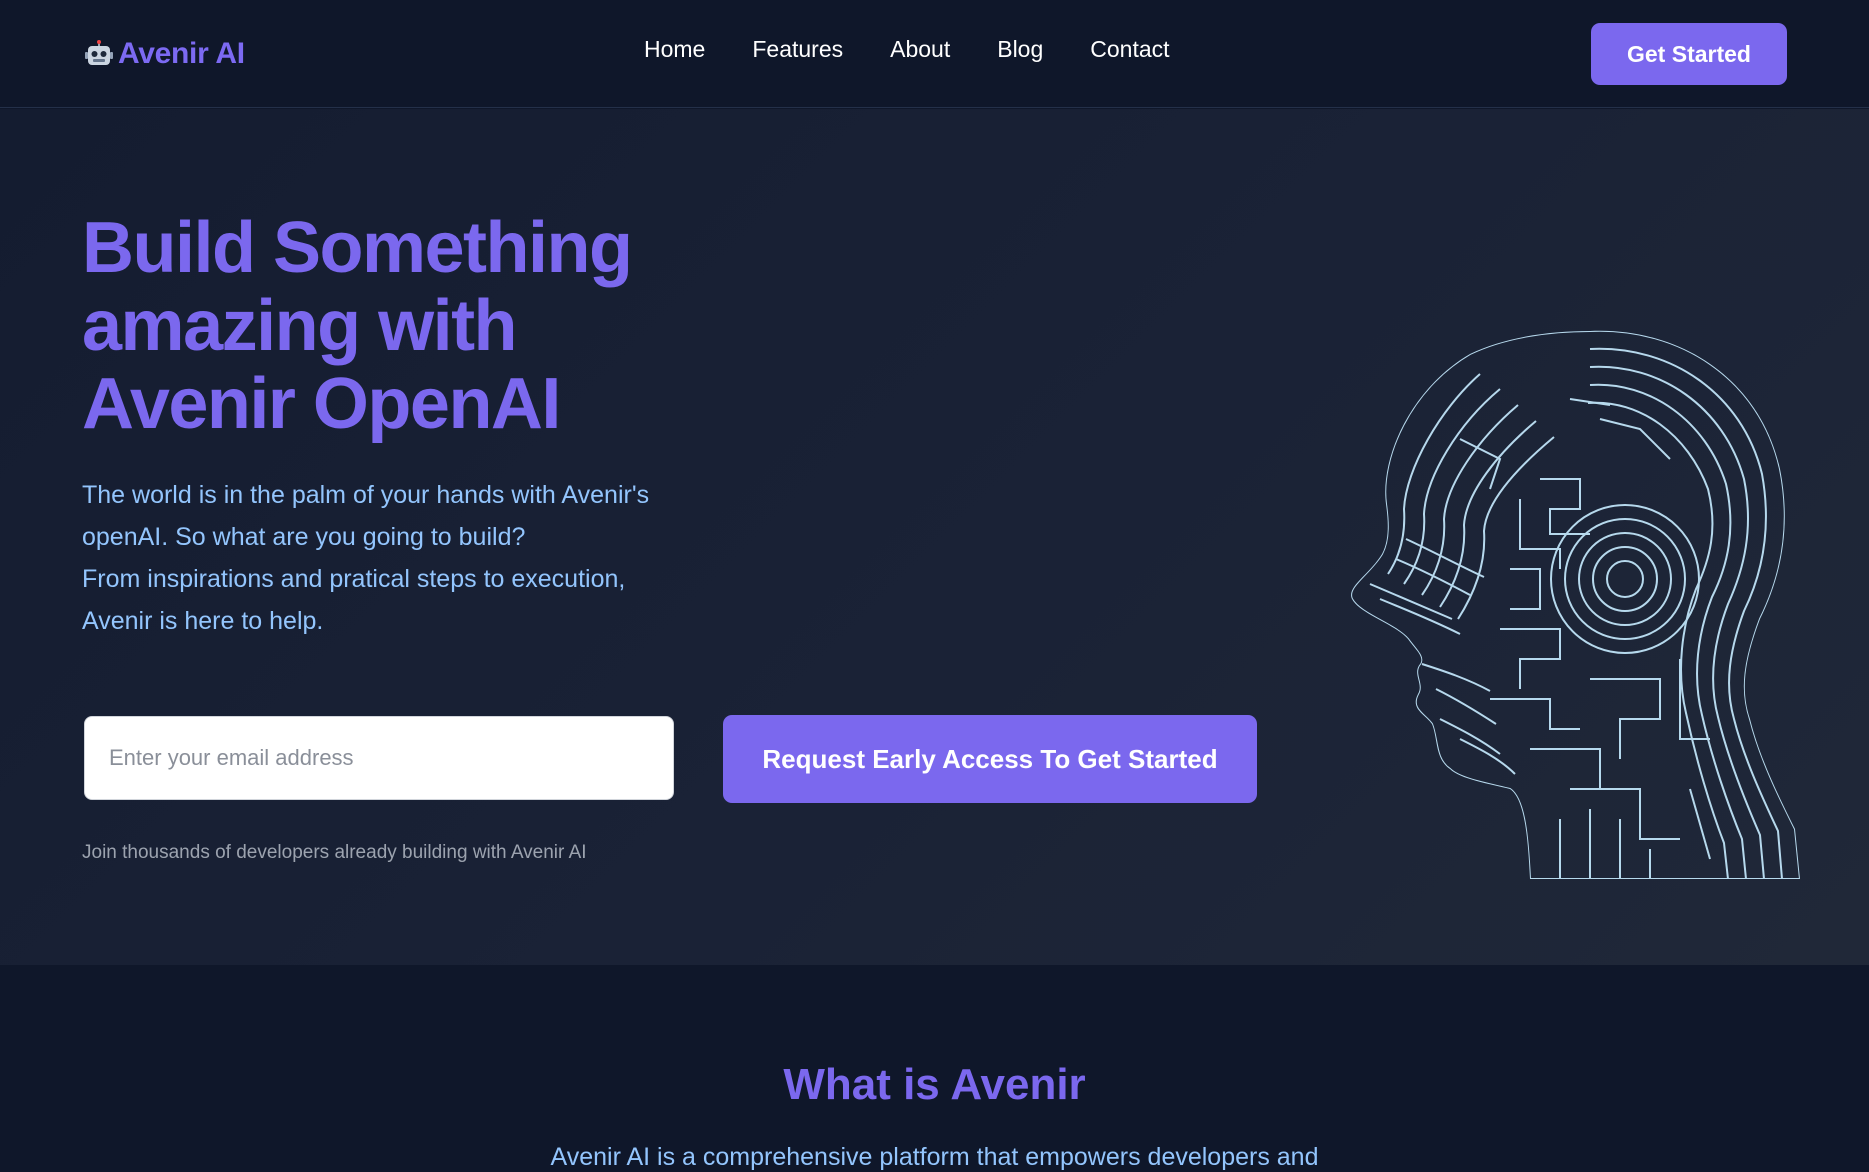 The image size is (1869, 1172). I want to click on hero-title-line: amazing with, so click(300, 326).